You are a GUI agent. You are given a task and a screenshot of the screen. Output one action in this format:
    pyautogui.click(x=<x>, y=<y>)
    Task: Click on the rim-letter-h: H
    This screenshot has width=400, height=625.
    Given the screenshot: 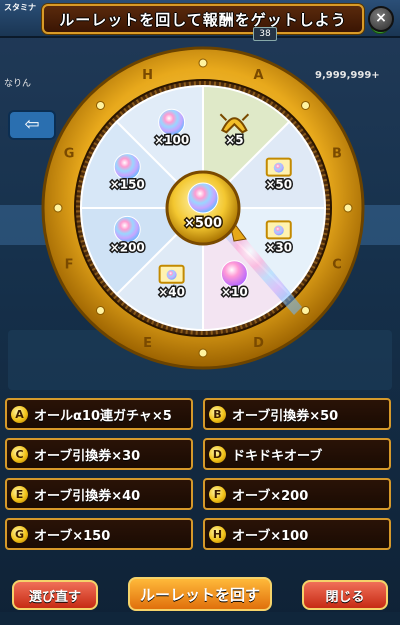 What is the action you would take?
    pyautogui.click(x=147, y=75)
    